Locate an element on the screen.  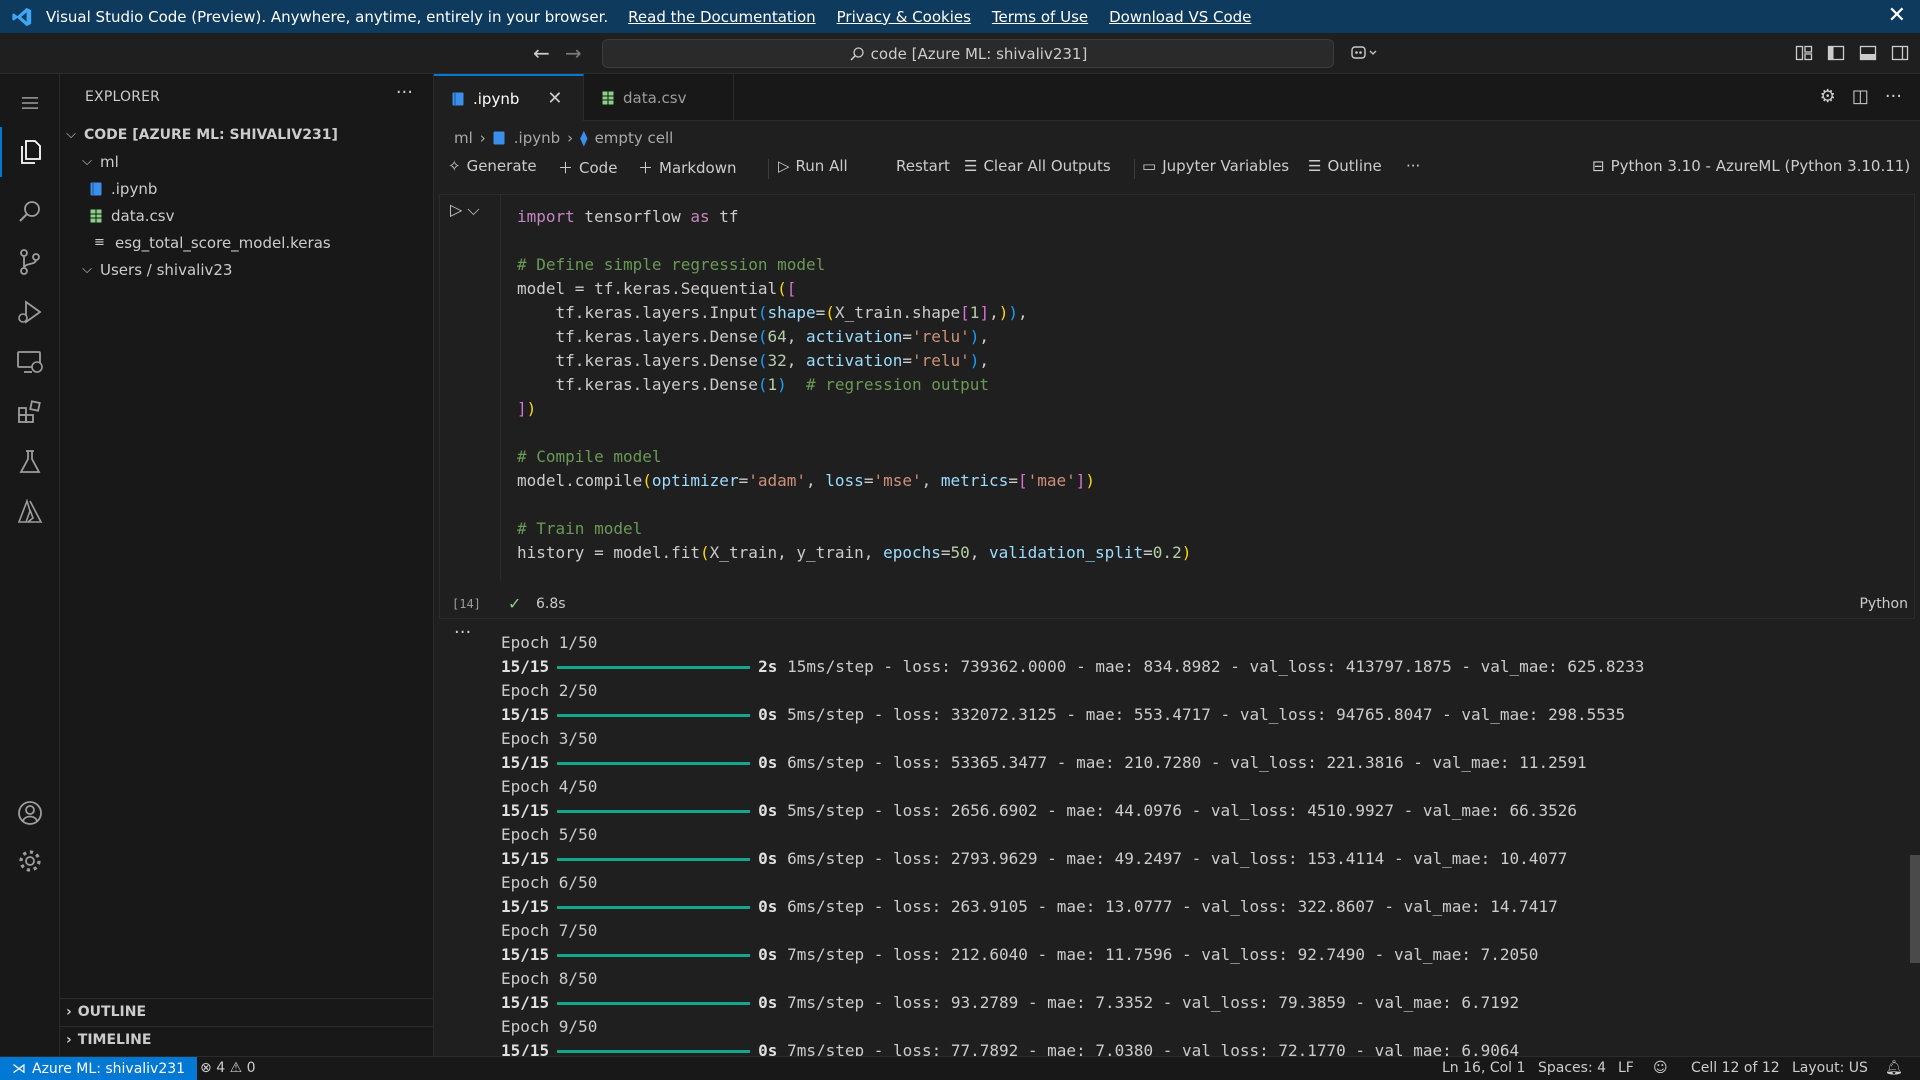
copilot-icon: ☺ is located at coordinates (1660, 1068).